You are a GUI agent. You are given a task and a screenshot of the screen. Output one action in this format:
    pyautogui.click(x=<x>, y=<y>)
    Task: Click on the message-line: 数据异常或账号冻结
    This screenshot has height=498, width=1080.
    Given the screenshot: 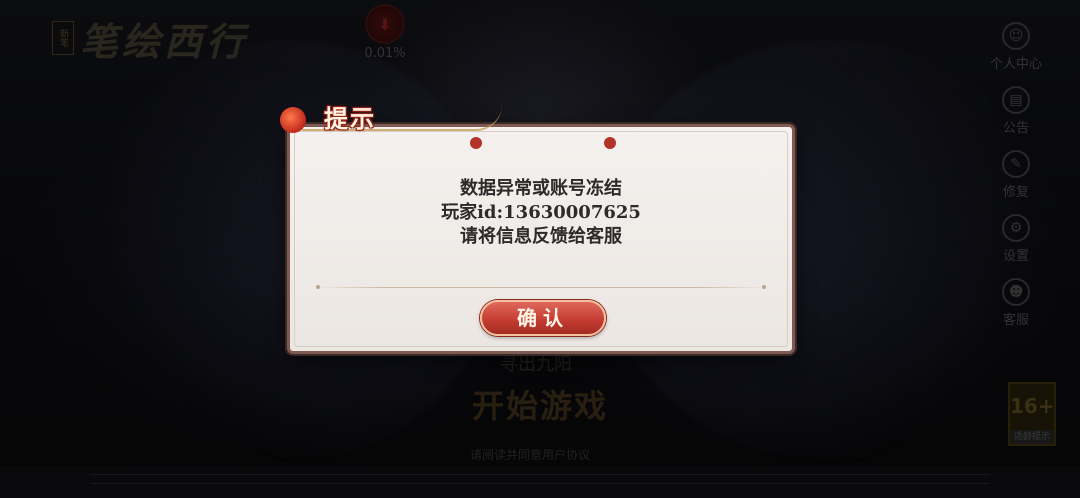 What is the action you would take?
    pyautogui.click(x=541, y=188)
    